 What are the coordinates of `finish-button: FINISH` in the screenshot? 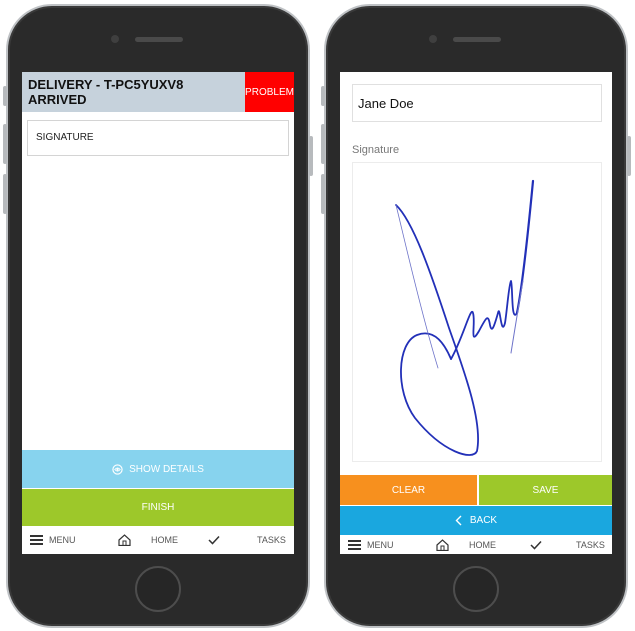 It's located at (158, 507).